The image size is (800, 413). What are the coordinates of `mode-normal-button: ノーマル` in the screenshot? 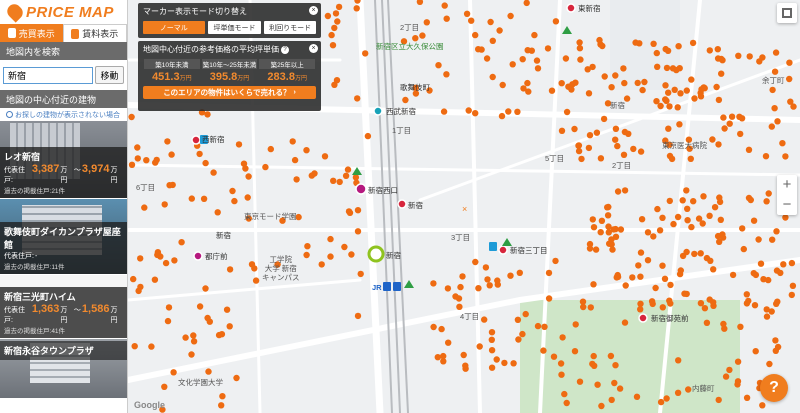 It's located at (174, 27).